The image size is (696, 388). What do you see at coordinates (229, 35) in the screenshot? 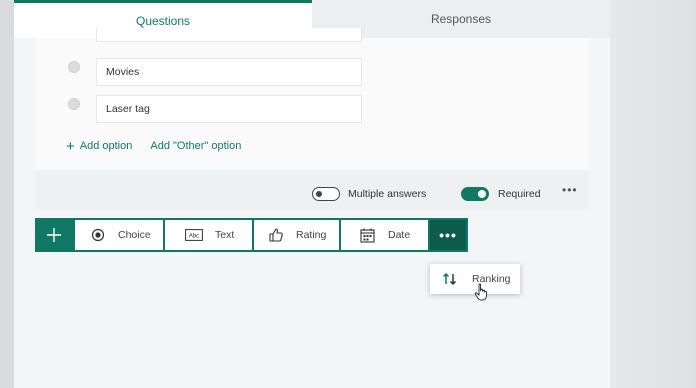
I see `option-field-partial` at bounding box center [229, 35].